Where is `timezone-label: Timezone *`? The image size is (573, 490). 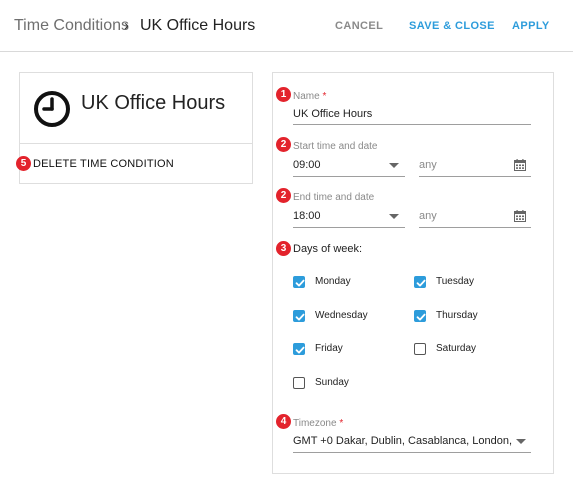
timezone-label: Timezone * is located at coordinates (318, 423).